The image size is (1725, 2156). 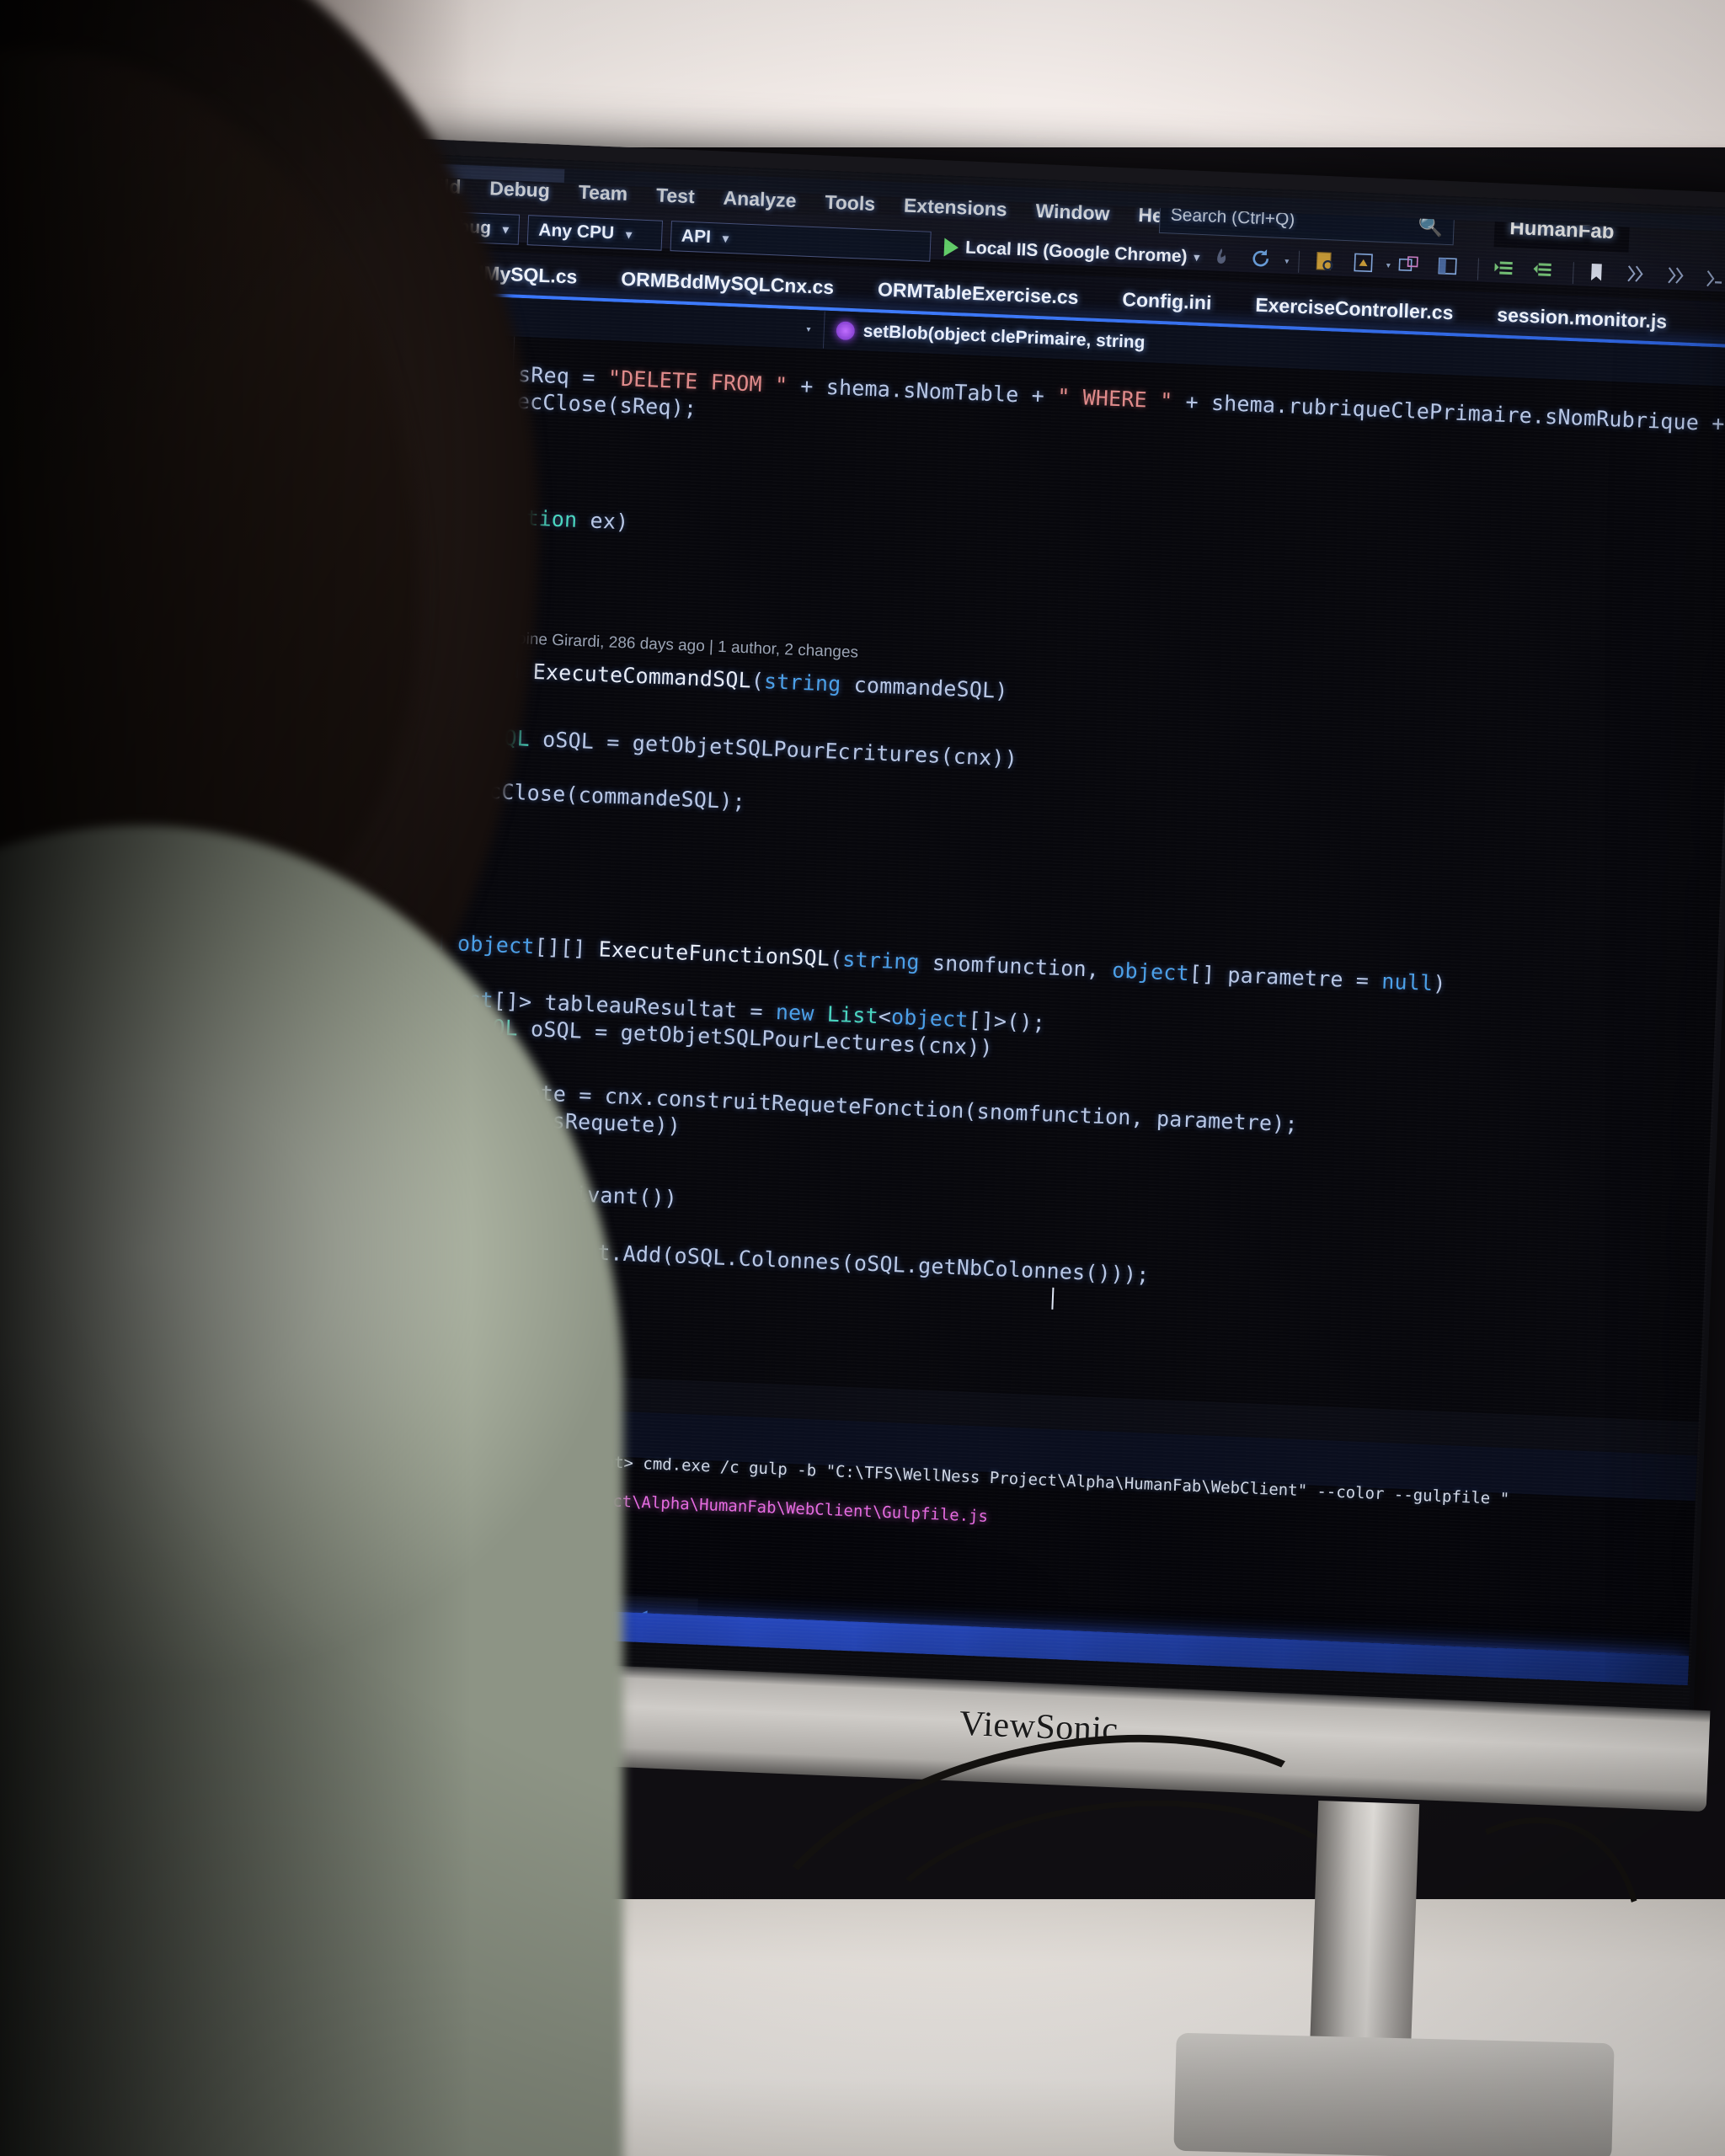 What do you see at coordinates (1016, 966) in the screenshot?
I see `code-token: snomfunction,` at bounding box center [1016, 966].